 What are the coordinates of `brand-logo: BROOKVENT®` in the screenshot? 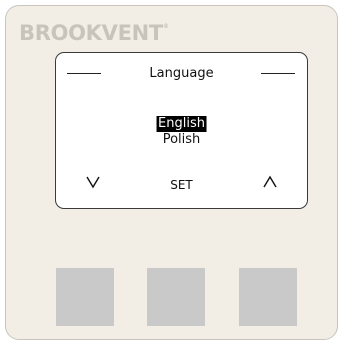 It's located at (94, 33).